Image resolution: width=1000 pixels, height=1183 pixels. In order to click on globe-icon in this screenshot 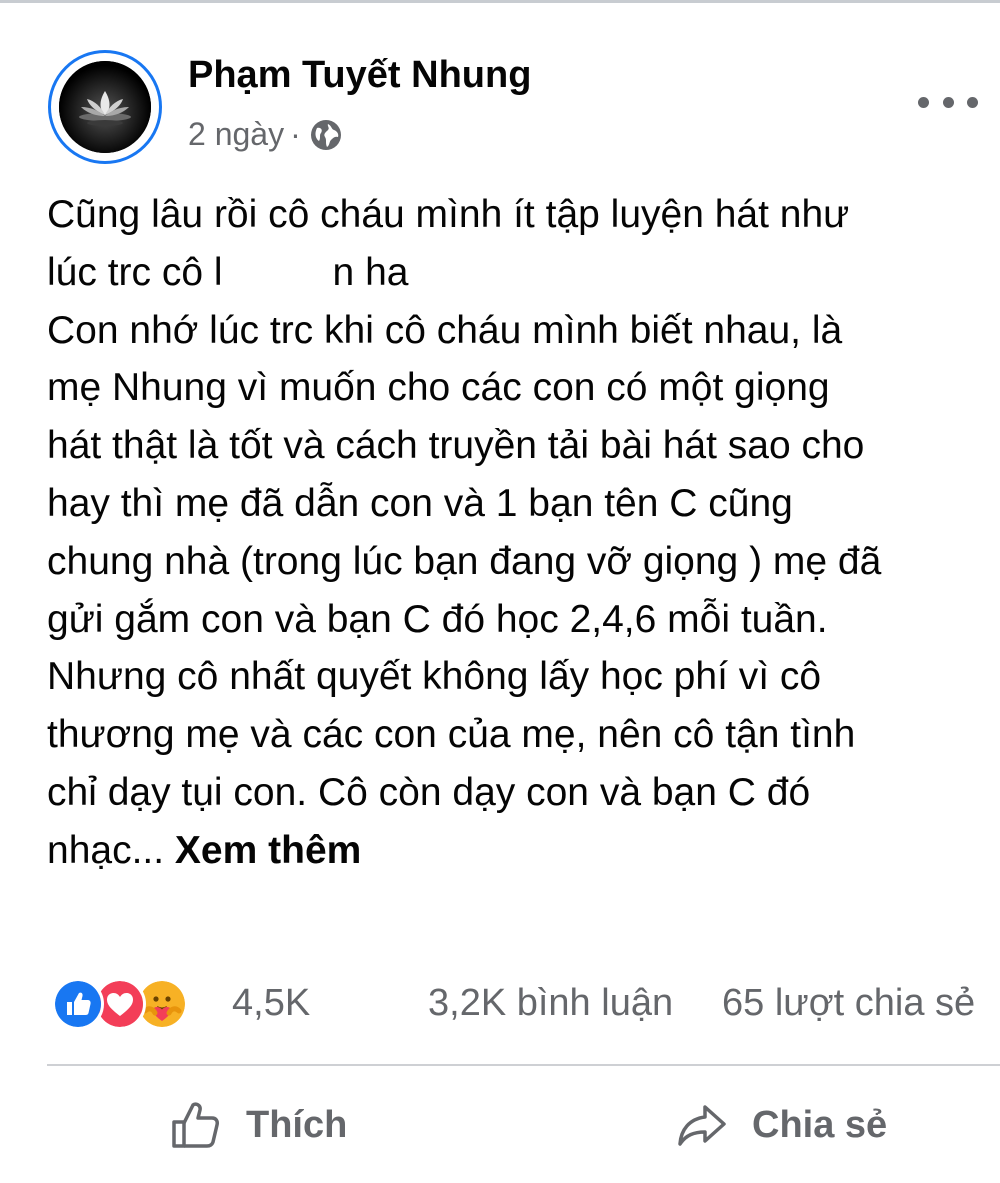, I will do `click(326, 135)`.